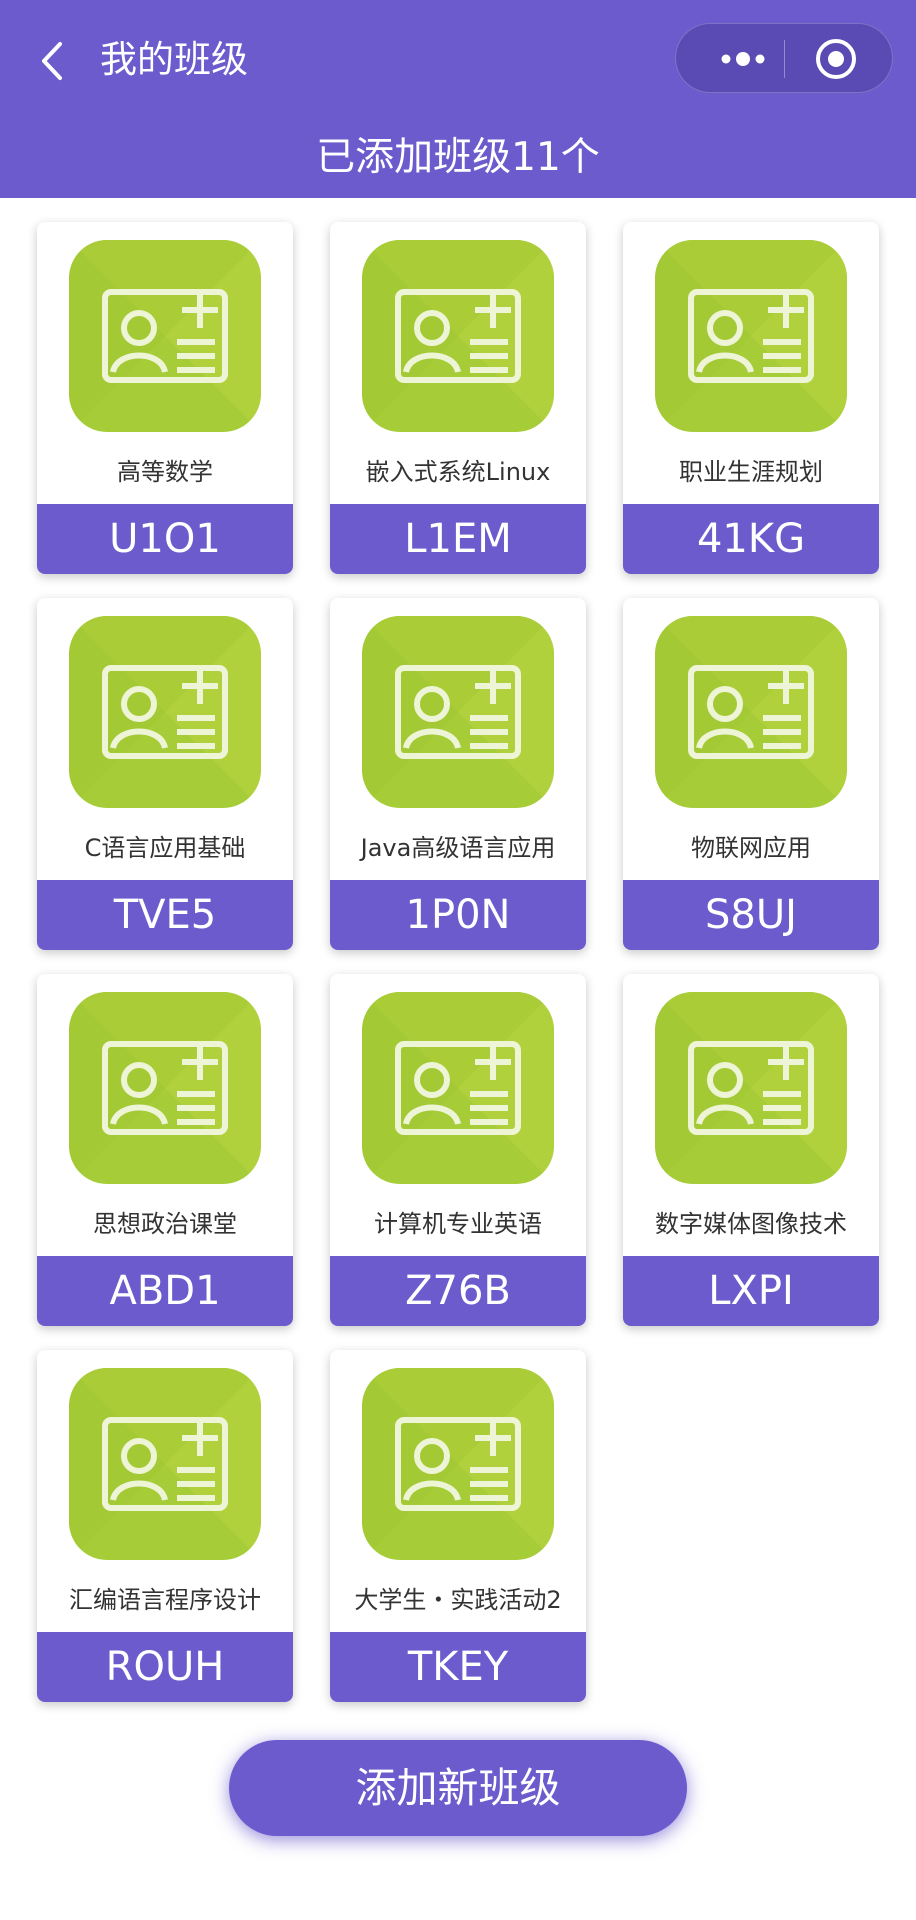 Image resolution: width=916 pixels, height=1920 pixels. Describe the element at coordinates (165, 915) in the screenshot. I see `class-code: TVE5` at that location.